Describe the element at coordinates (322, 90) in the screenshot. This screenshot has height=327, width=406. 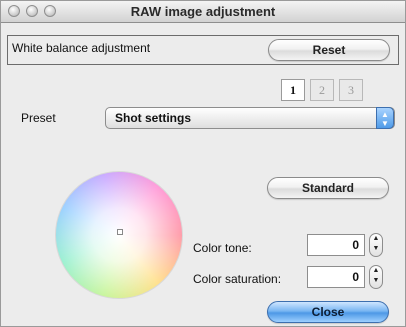
I see `tab-2: 2` at that location.